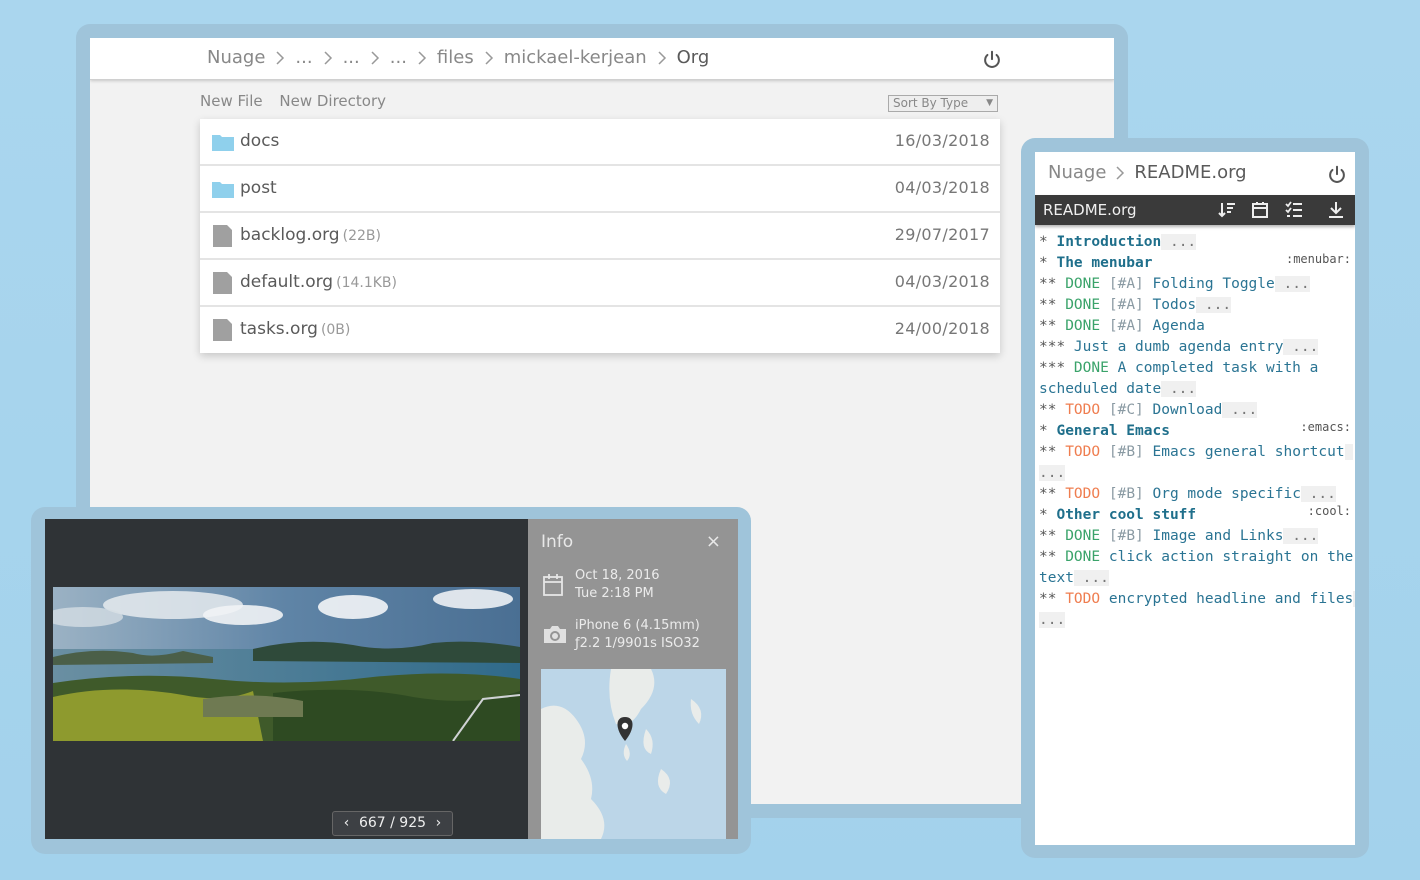  What do you see at coordinates (943, 103) in the screenshot?
I see `sort-select: Sort By Type ▼` at bounding box center [943, 103].